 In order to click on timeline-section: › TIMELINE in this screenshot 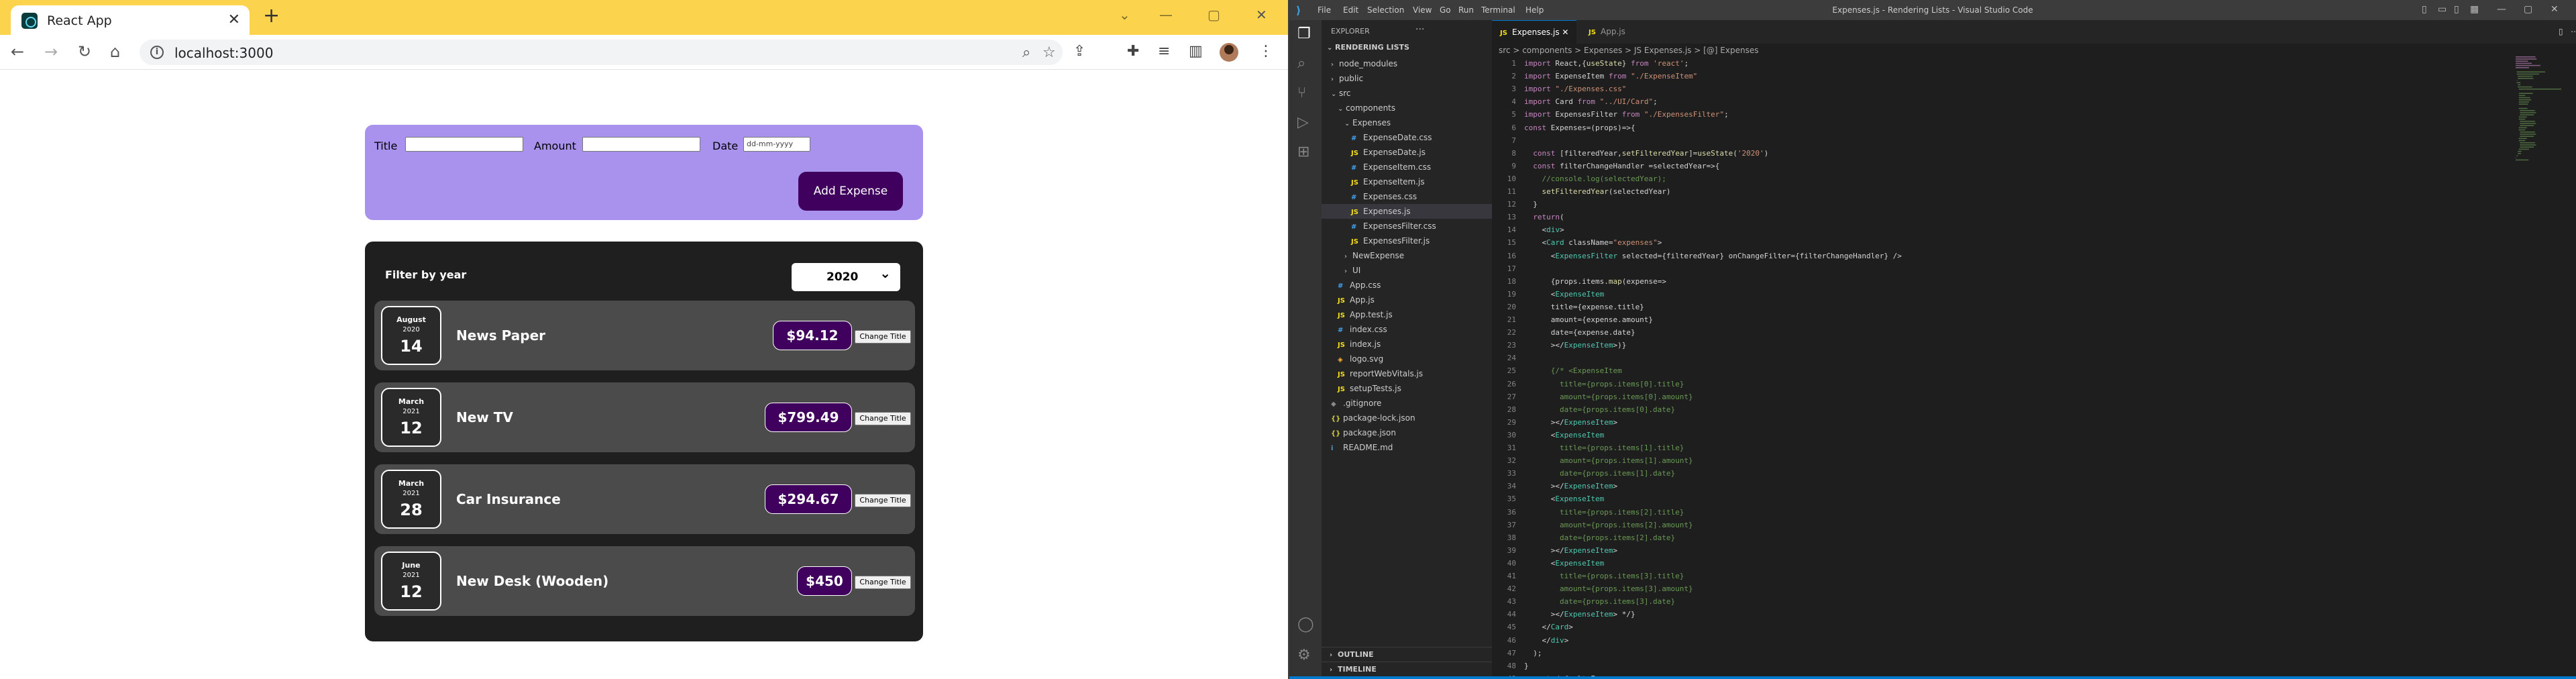, I will do `click(1407, 669)`.